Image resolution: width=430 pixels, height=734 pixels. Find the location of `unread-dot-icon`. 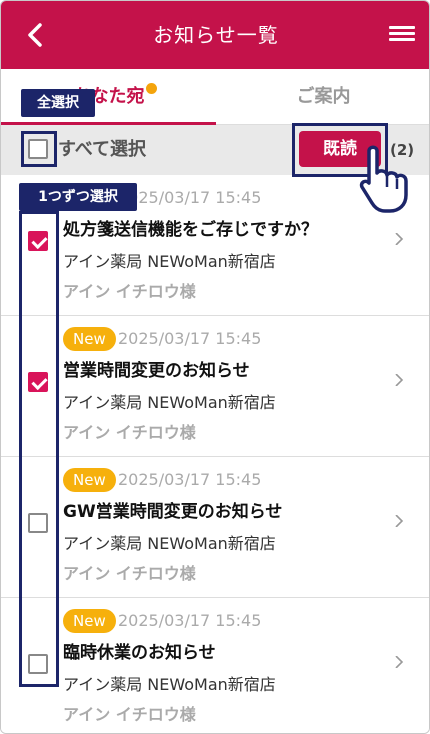

unread-dot-icon is located at coordinates (151, 88).